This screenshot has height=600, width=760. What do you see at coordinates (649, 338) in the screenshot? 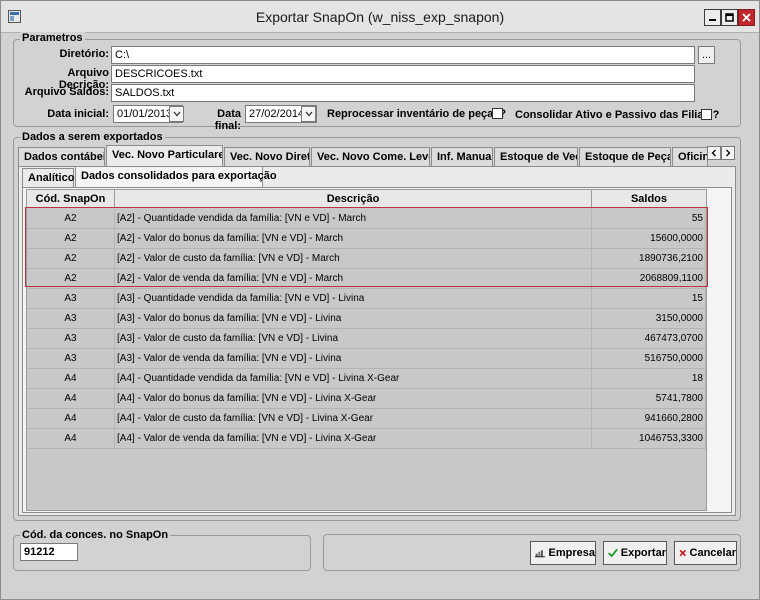
I see `cell-saldo: 467473,0700` at bounding box center [649, 338].